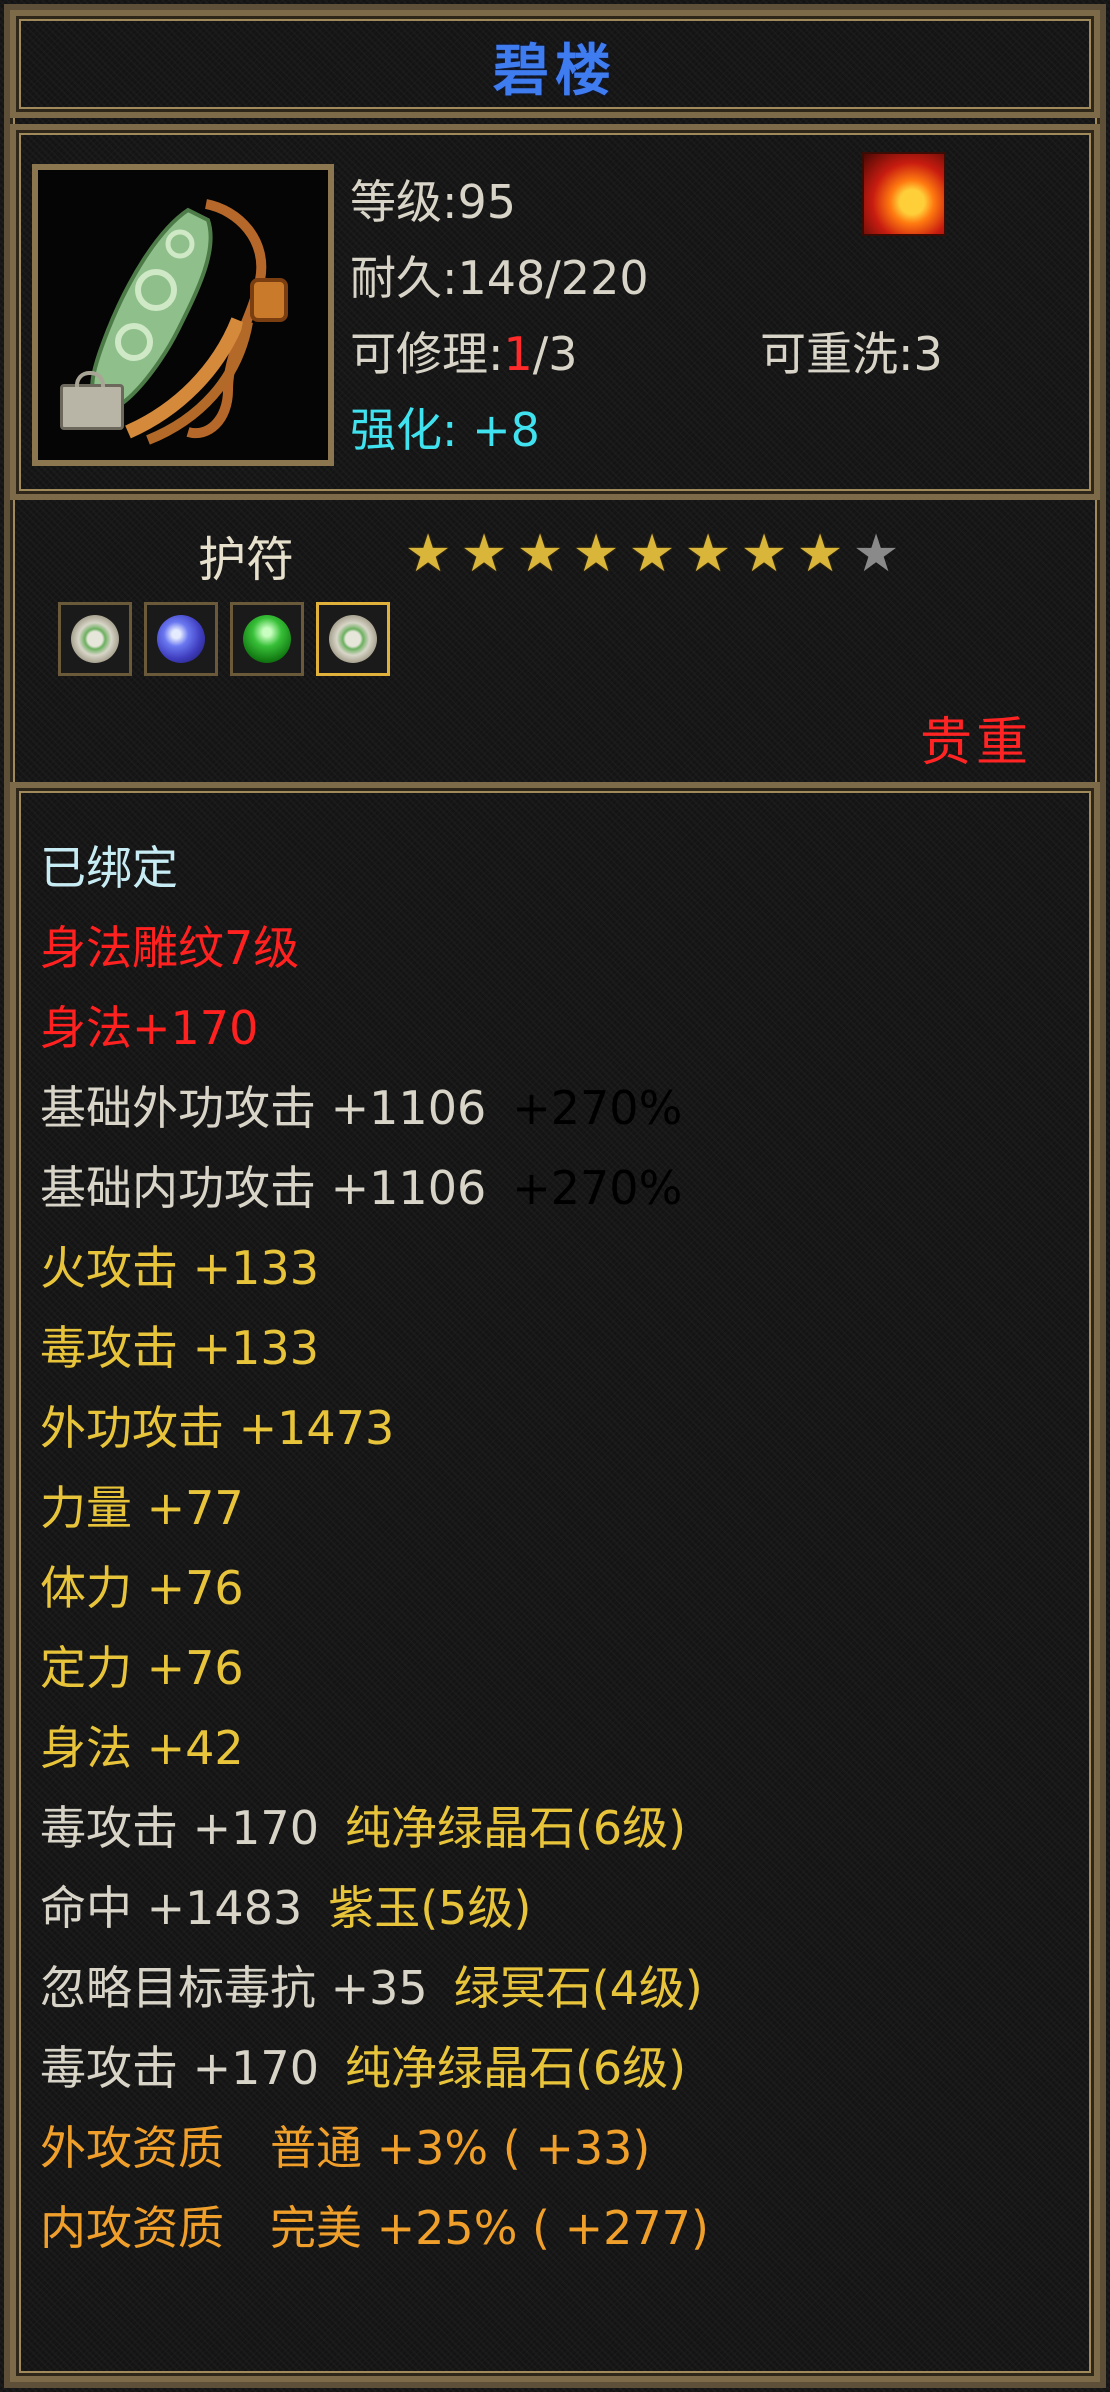  I want to click on item-rewash: 可重洗:3, so click(851, 354).